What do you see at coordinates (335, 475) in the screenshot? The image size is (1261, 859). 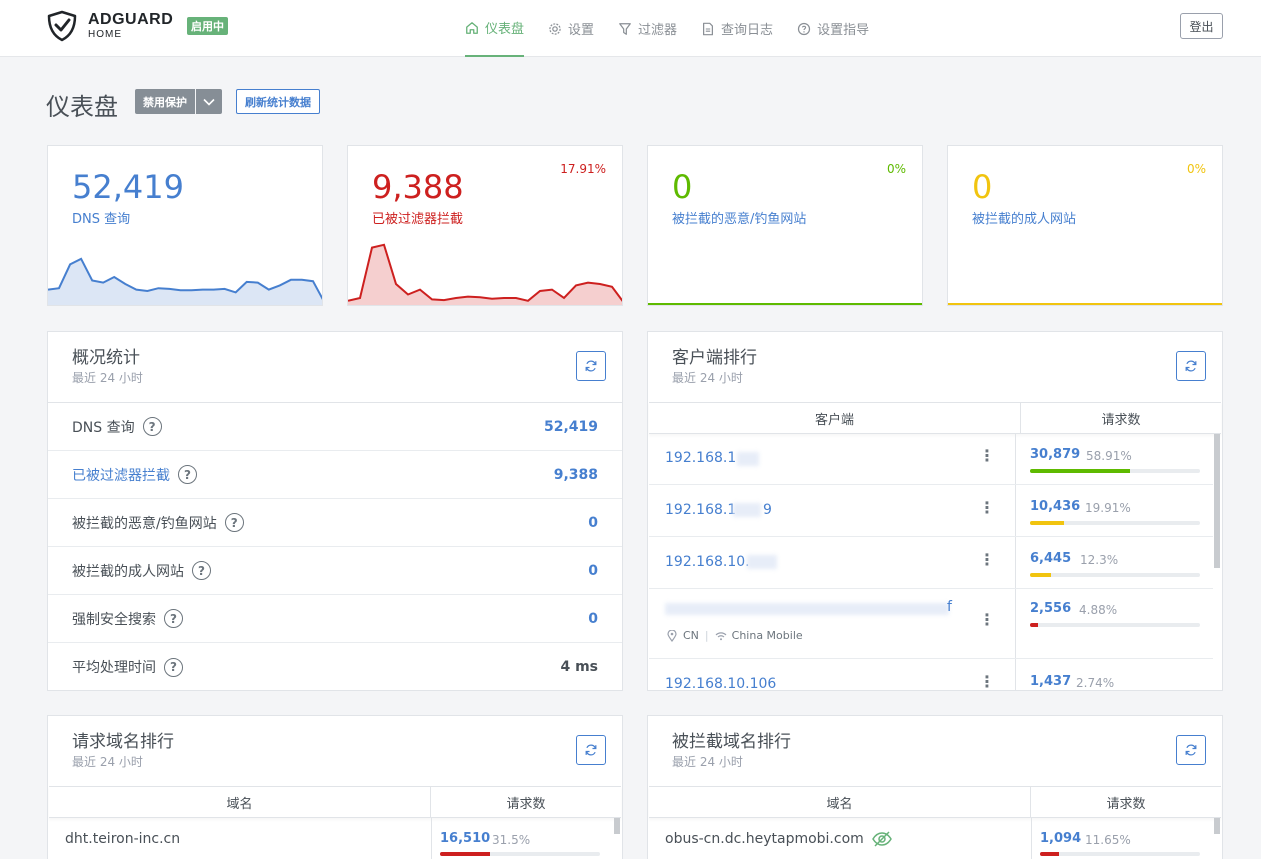 I see `stat-row-blocked-filters: 已被过滤器拦截 ? 9,388` at bounding box center [335, 475].